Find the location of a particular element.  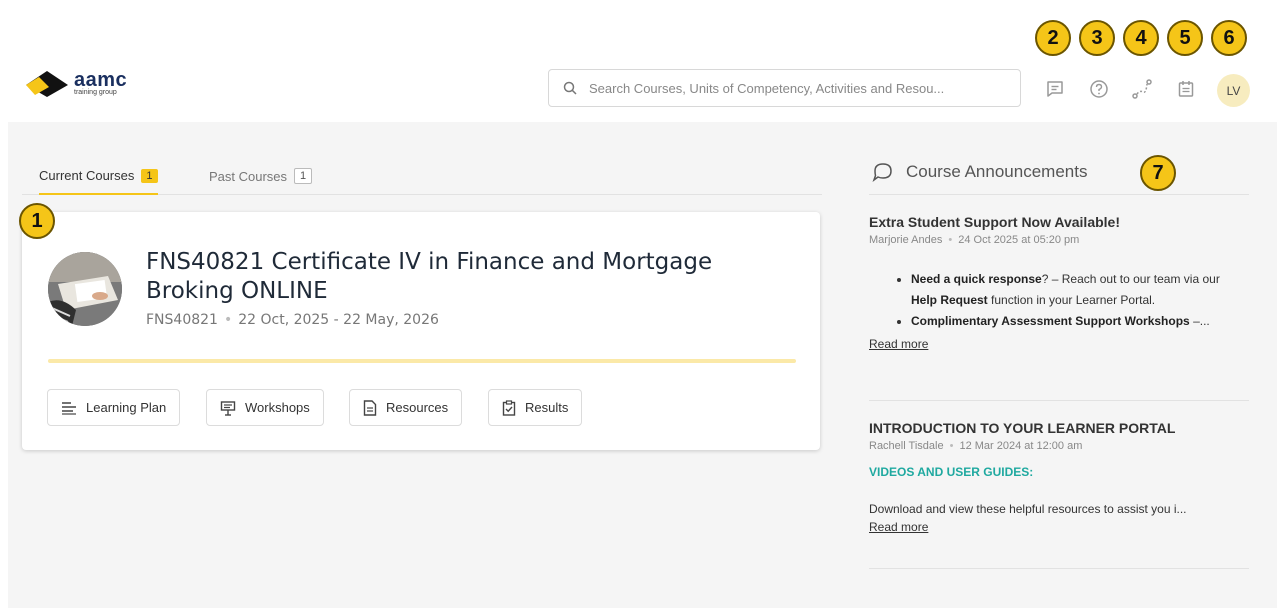

announcement-meta: Rachell Tisdale • 12 Mar 2024 at 12:00 am is located at coordinates (1059, 446).